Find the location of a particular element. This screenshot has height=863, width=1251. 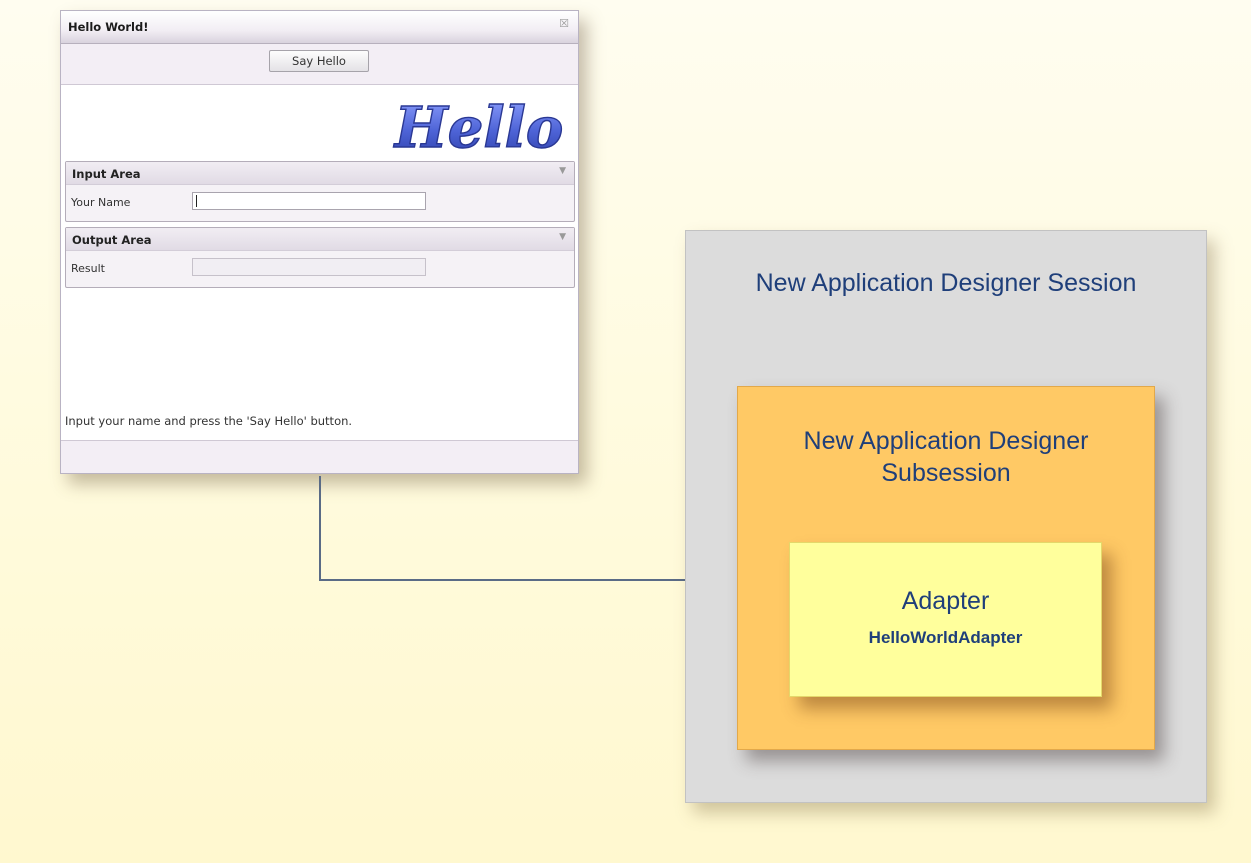

input-area: Input Area ▼ Your Name is located at coordinates (320, 191).